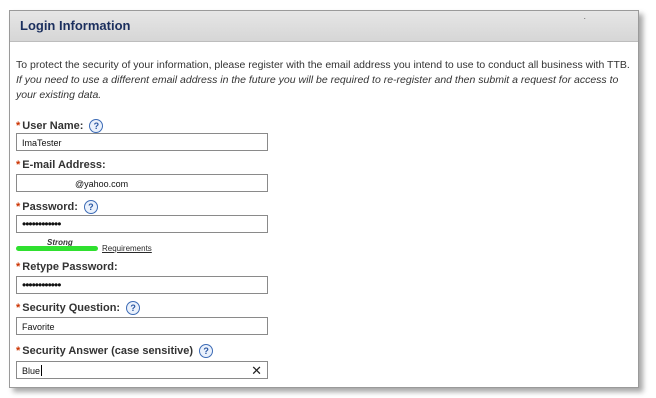 This screenshot has height=398, width=656. What do you see at coordinates (324, 26) in the screenshot?
I see `panel-header: Login Information .` at bounding box center [324, 26].